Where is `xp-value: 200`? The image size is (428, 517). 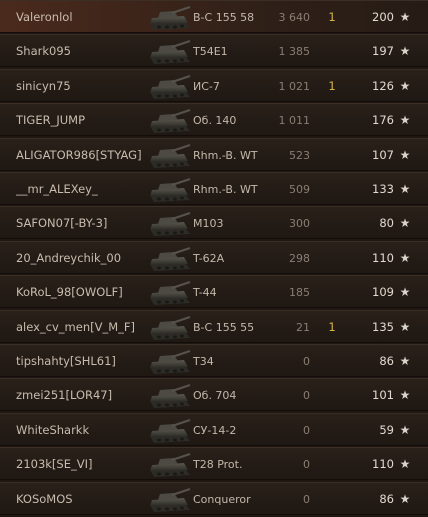
xp-value: 200 is located at coordinates (383, 17).